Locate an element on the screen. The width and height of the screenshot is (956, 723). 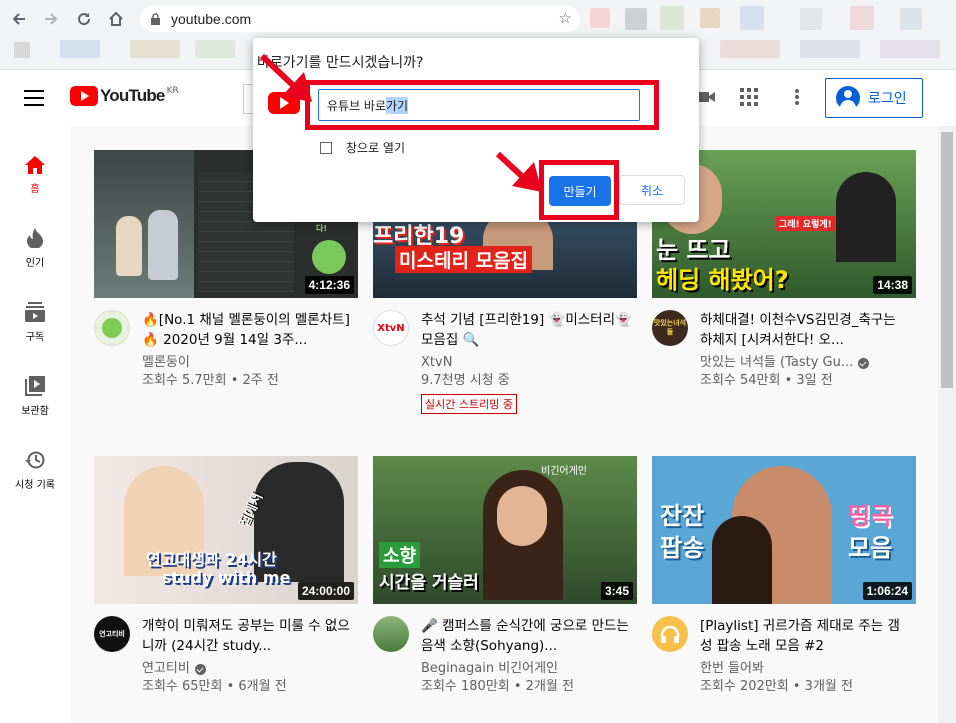
thumbnail-text: 잔잔 is located at coordinates (682, 516).